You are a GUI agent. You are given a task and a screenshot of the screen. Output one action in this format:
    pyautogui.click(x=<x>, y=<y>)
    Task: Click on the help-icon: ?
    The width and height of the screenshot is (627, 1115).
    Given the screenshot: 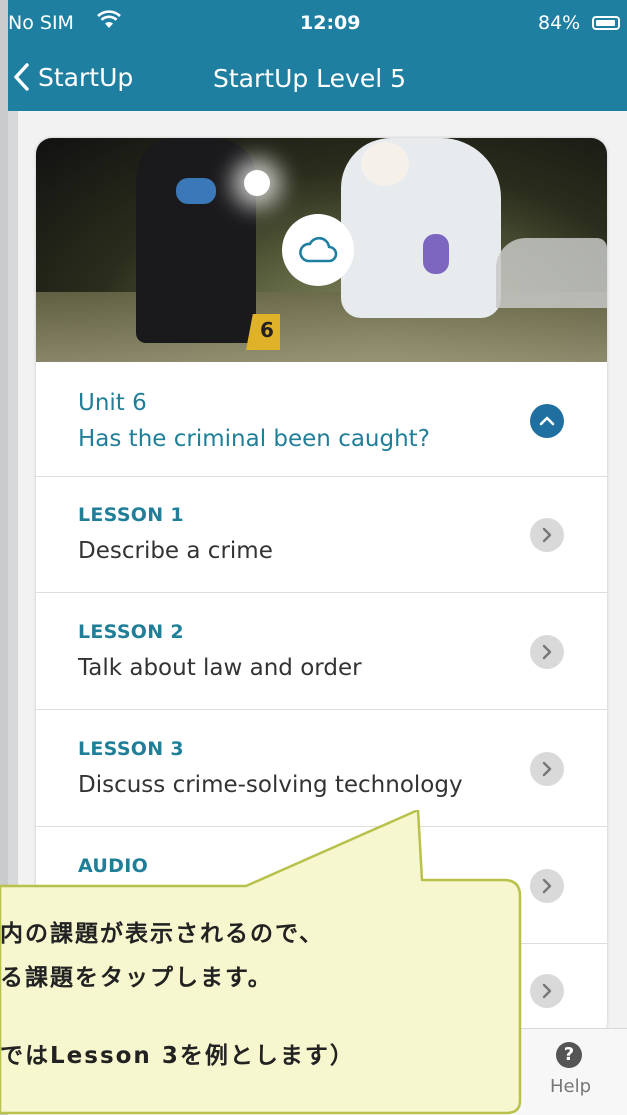 What is the action you would take?
    pyautogui.click(x=569, y=1055)
    